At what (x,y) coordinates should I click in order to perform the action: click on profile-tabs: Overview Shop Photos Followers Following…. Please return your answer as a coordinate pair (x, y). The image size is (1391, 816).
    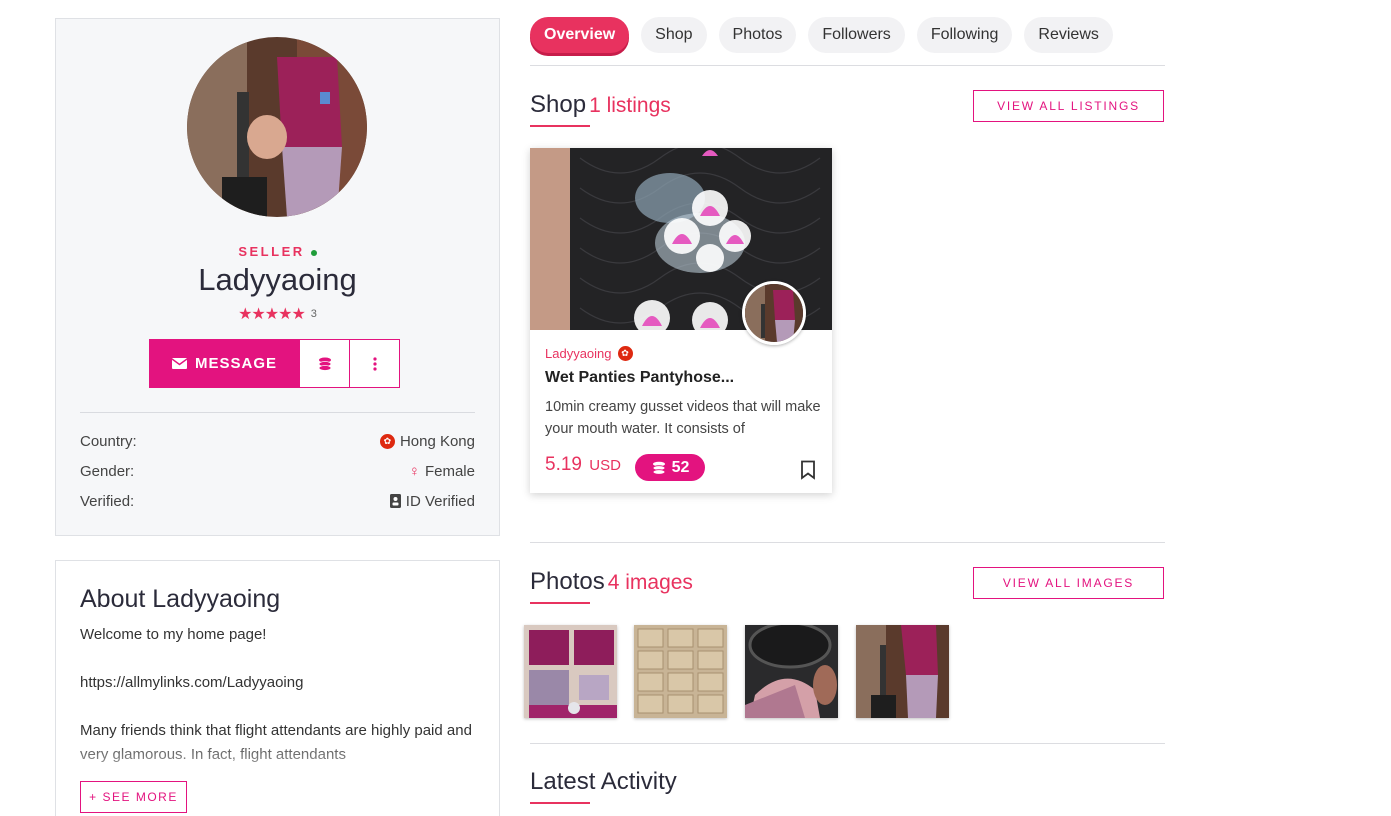
    Looking at the image, I should click on (821, 35).